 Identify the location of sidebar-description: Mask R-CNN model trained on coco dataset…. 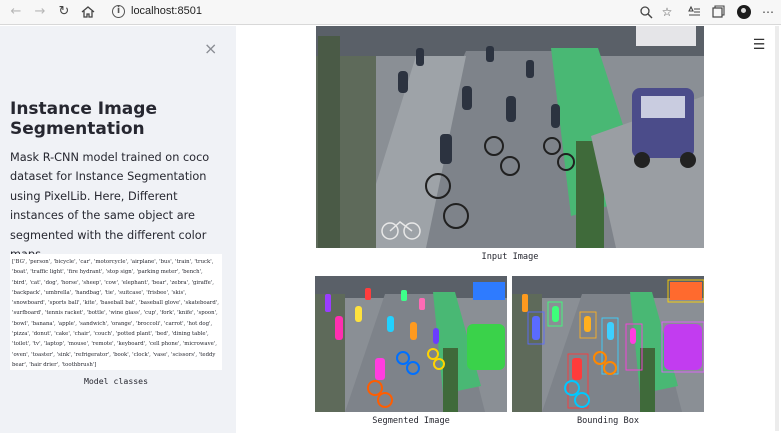
(110, 206).